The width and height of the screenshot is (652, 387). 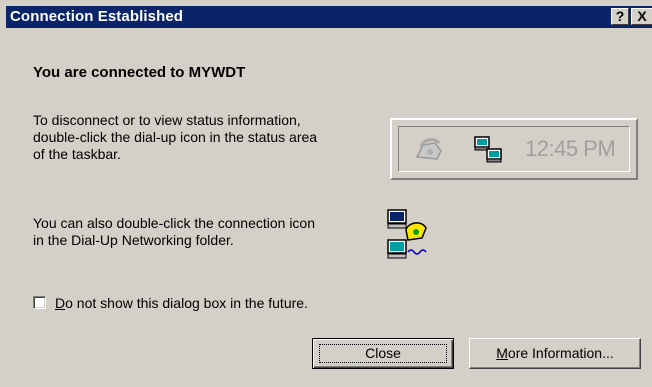 What do you see at coordinates (77, 154) in the screenshot?
I see `instructions-line: of the taskbar.` at bounding box center [77, 154].